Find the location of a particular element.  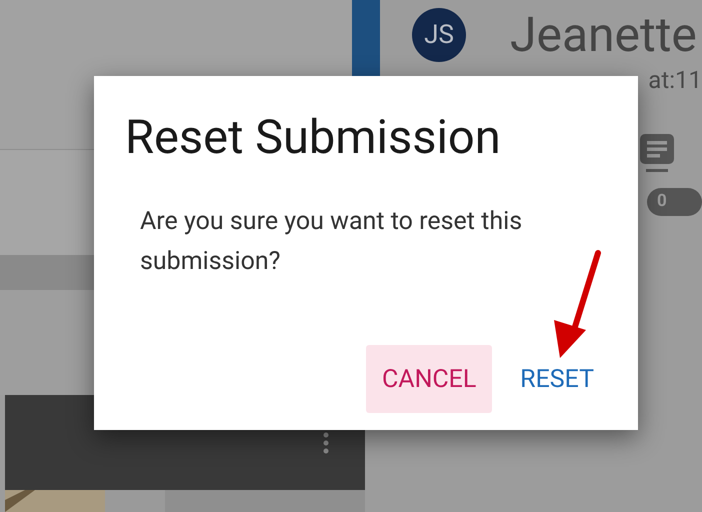

user-name: Jeanette is located at coordinates (603, 35).